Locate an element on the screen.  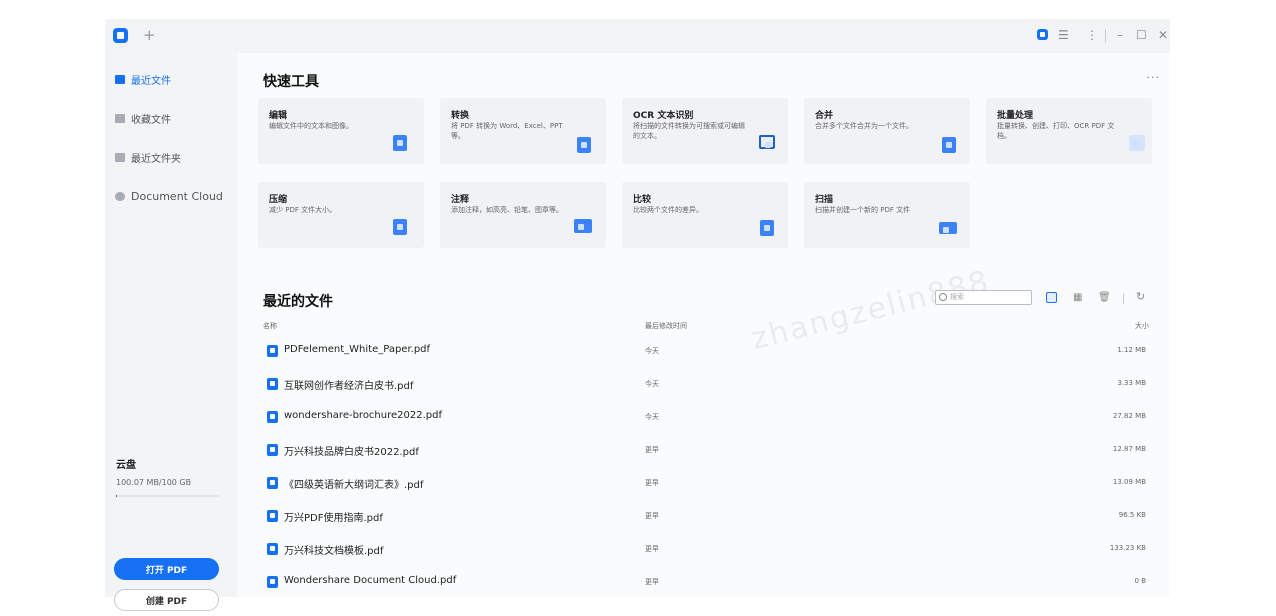
sidebar-item-recent-folders: 最近文件夹 is located at coordinates (171, 157).